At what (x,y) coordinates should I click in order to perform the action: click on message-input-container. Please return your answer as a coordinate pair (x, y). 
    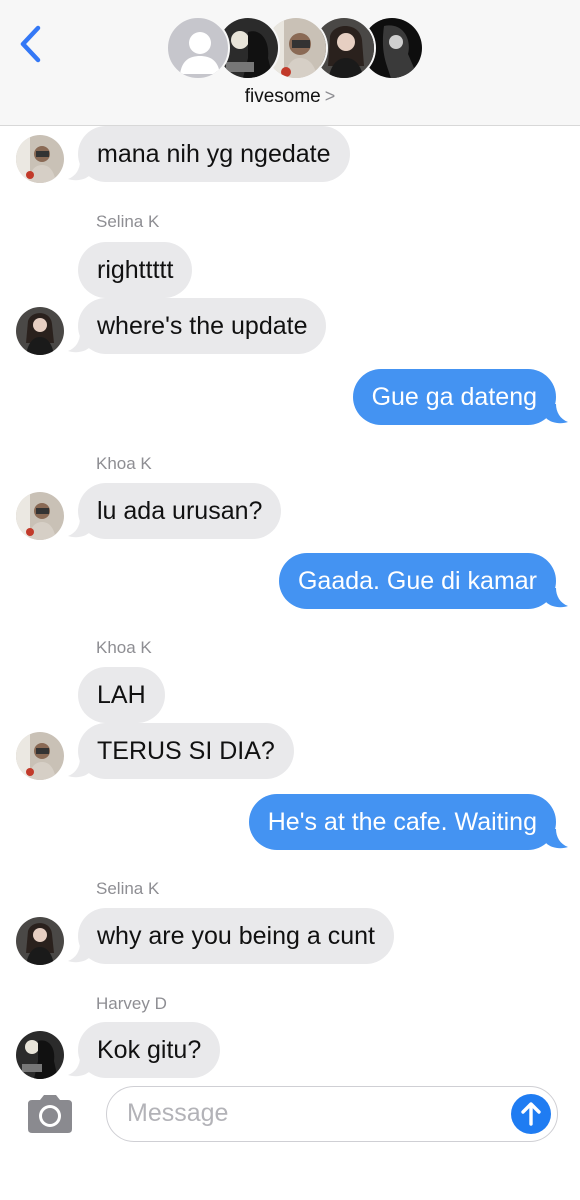
    Looking at the image, I should click on (332, 1114).